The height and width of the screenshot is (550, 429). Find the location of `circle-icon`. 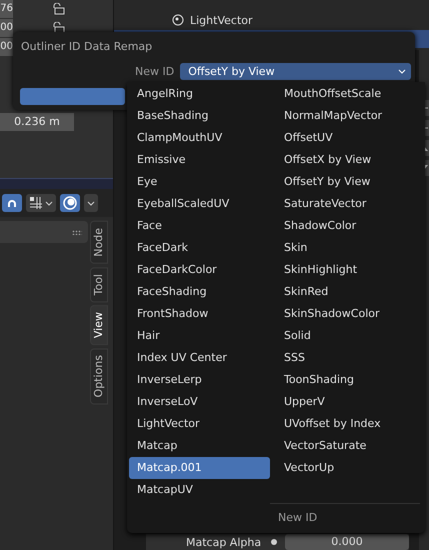

circle-icon is located at coordinates (178, 20).